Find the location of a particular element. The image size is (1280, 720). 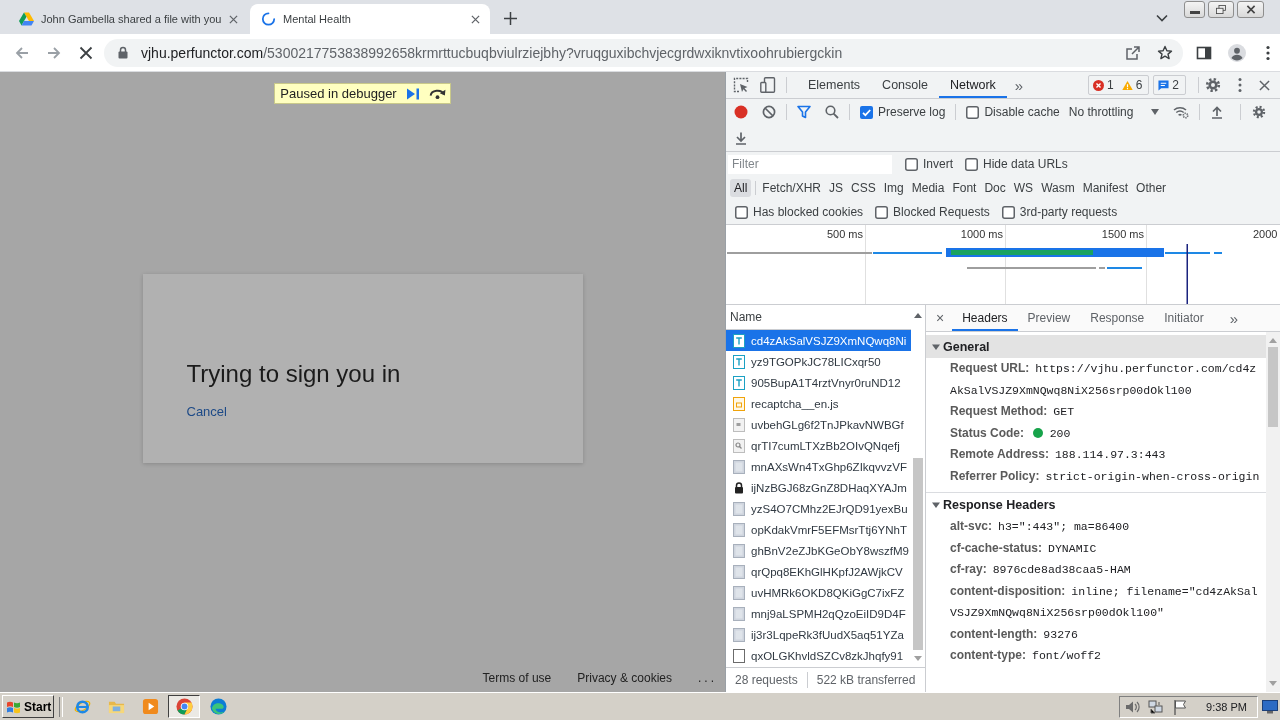

type-filter: Doc is located at coordinates (995, 188).